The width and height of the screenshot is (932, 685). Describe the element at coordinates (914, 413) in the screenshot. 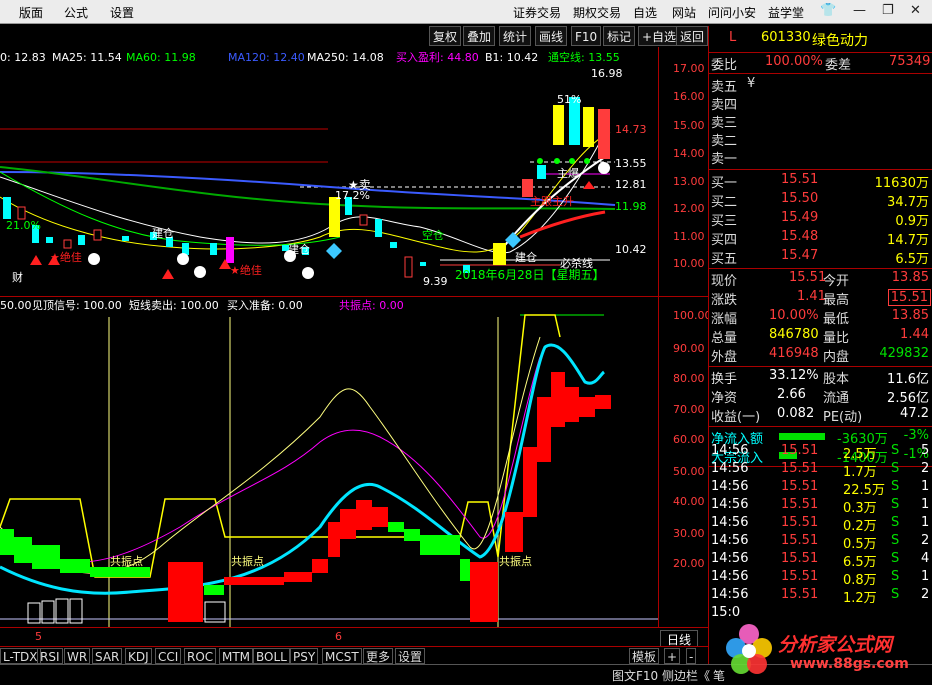

I see `pe-ratio: 47.2` at that location.